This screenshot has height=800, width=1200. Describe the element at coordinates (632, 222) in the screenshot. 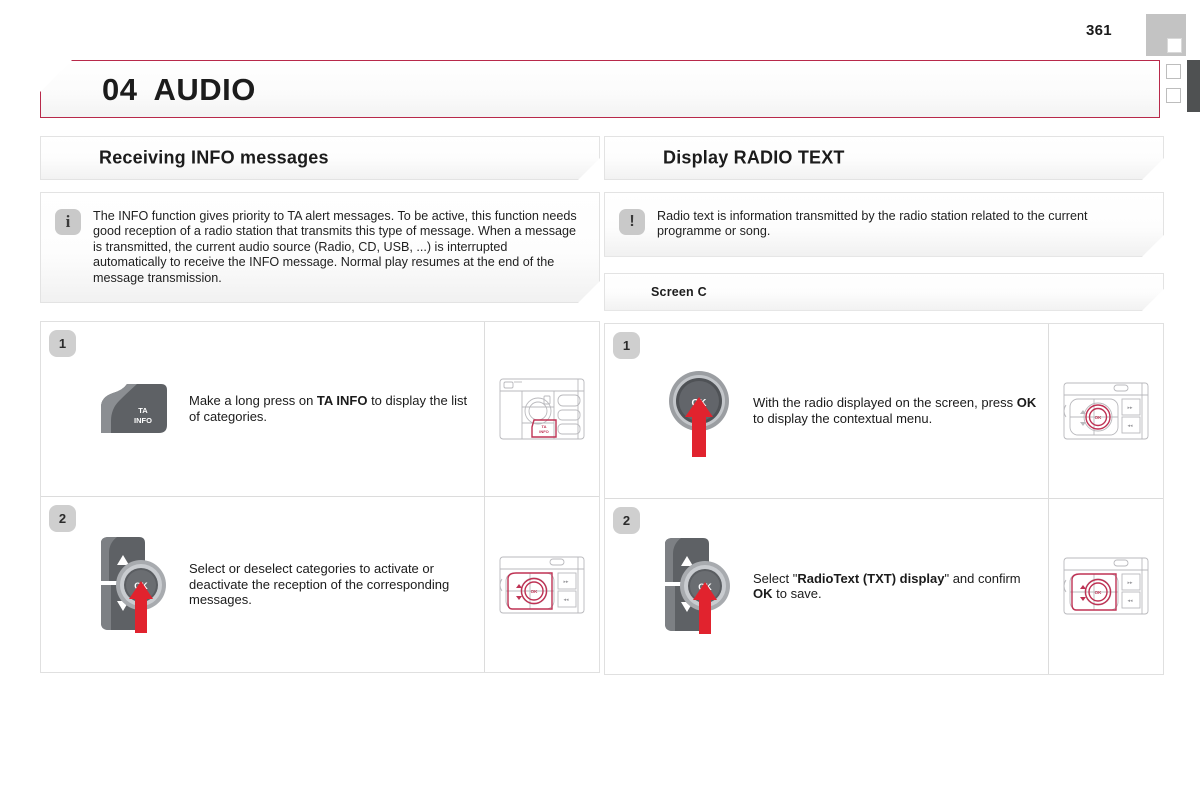

I see `warning-icon: !` at that location.